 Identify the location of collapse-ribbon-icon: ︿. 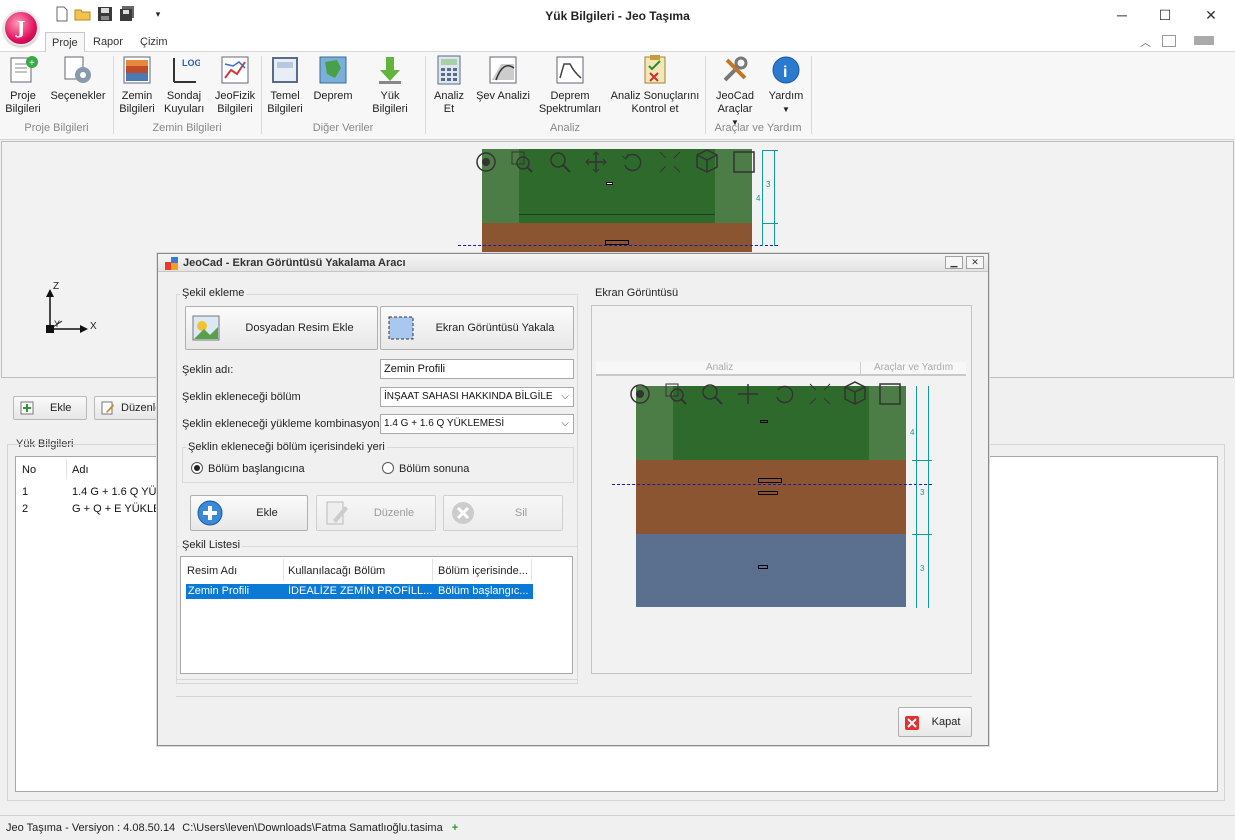
(1145, 42).